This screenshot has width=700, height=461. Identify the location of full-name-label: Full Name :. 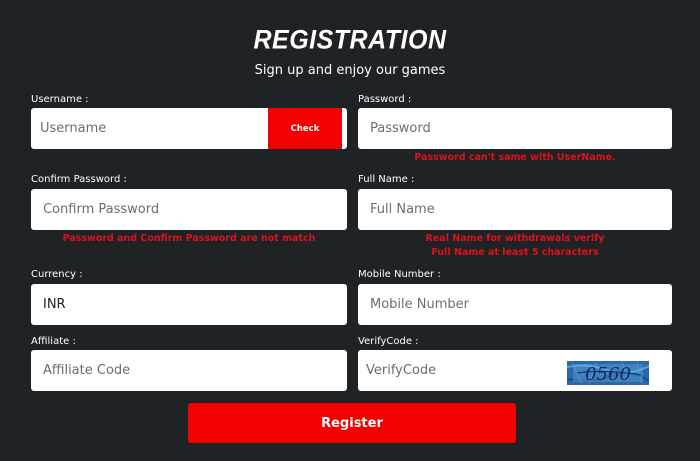
(386, 179).